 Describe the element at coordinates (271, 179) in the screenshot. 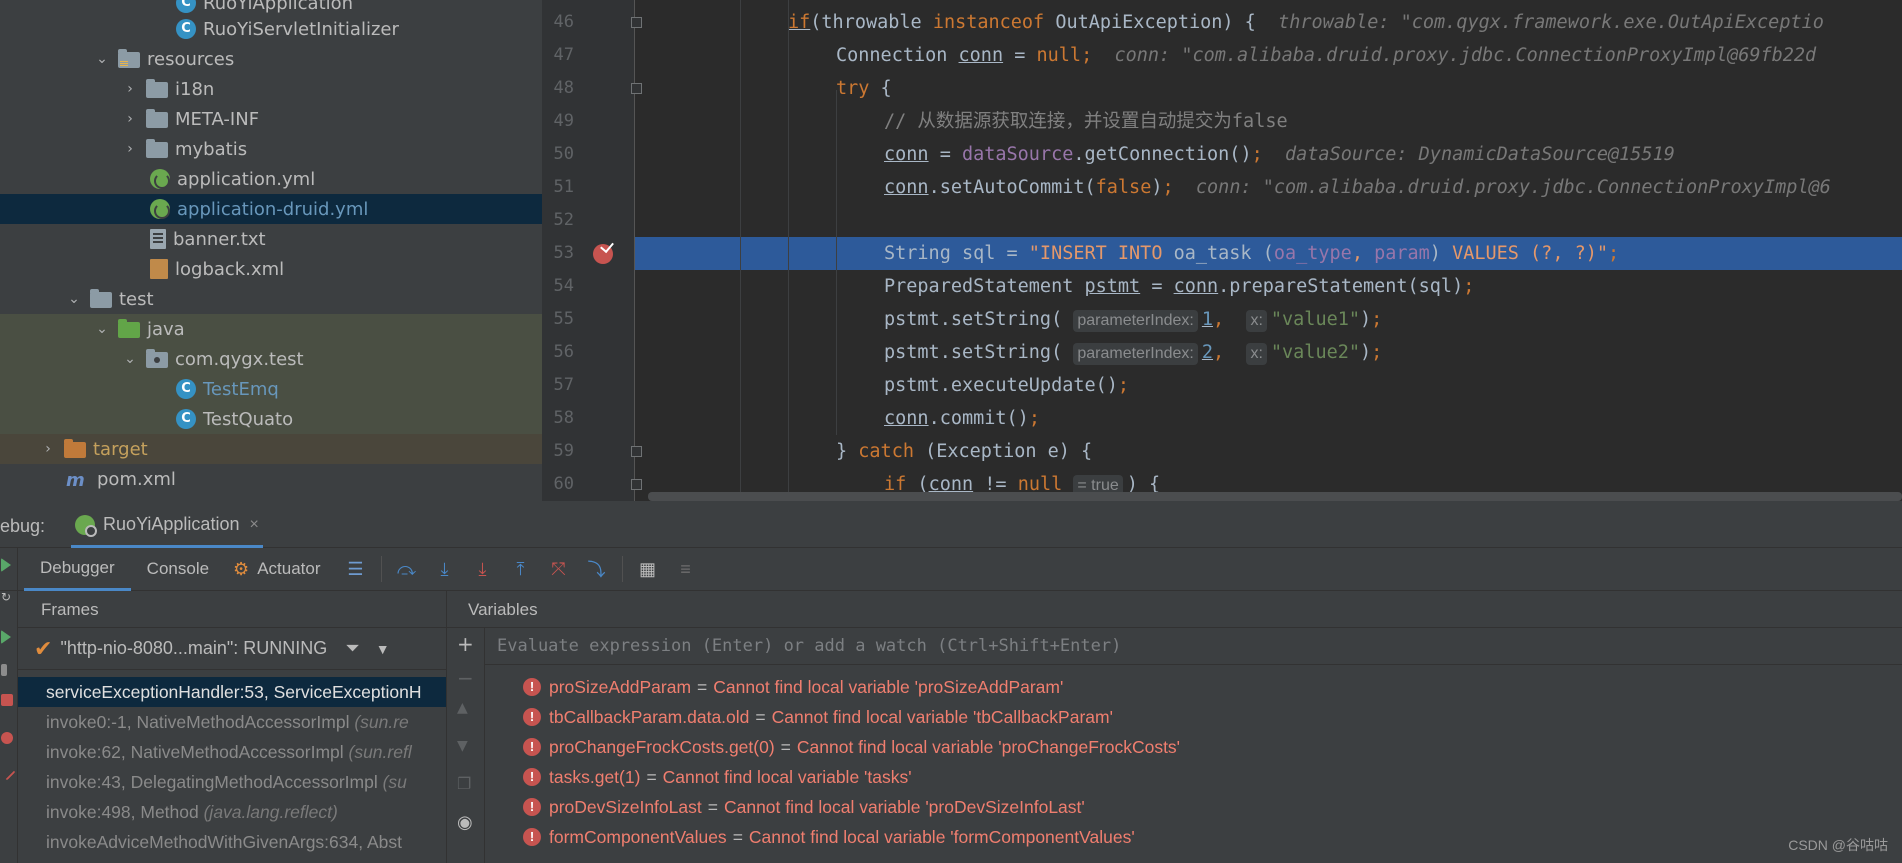

I see `tree-item-application-yml: application.yml` at that location.